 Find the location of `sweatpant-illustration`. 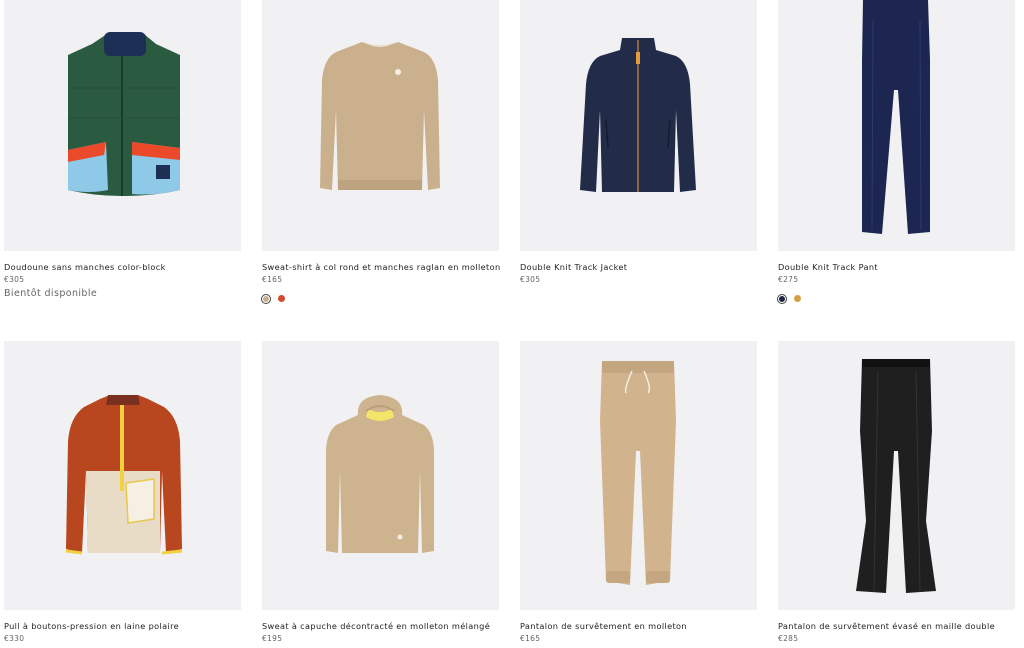

sweatpant-illustration is located at coordinates (638, 473).